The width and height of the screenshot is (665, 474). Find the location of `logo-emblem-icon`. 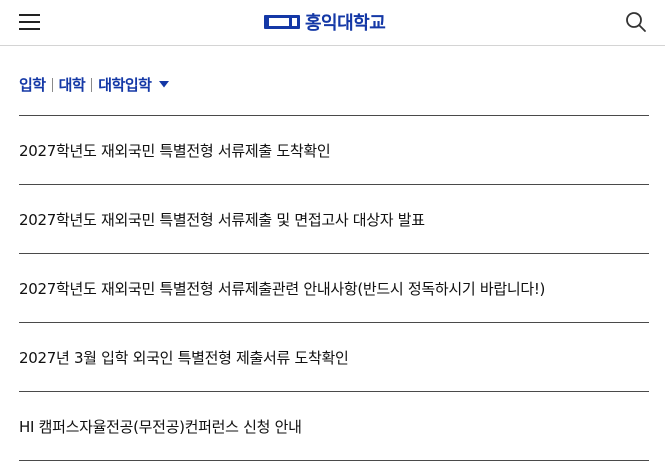

logo-emblem-icon is located at coordinates (282, 22).